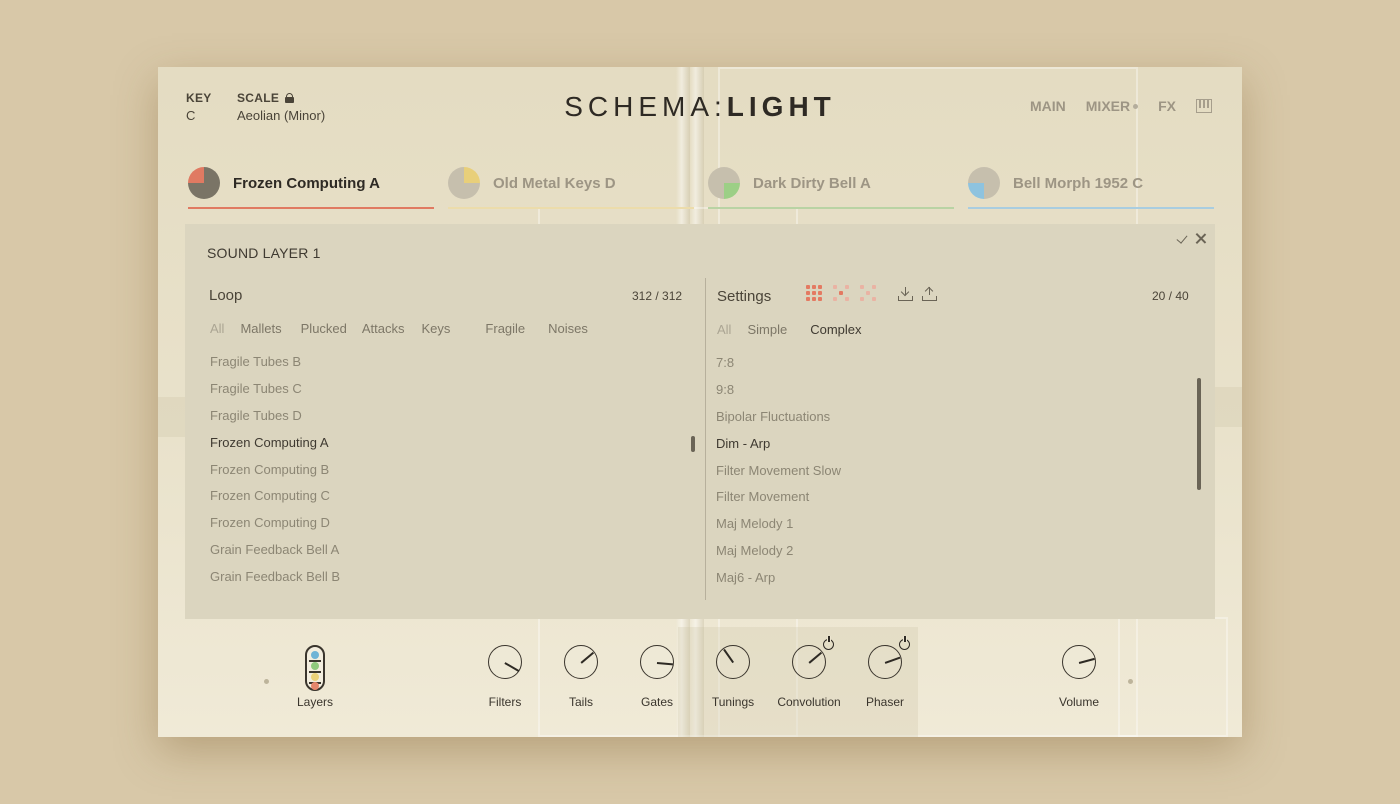  What do you see at coordinates (841, 293) in the screenshot?
I see `grid-pattern-sparse-icon` at bounding box center [841, 293].